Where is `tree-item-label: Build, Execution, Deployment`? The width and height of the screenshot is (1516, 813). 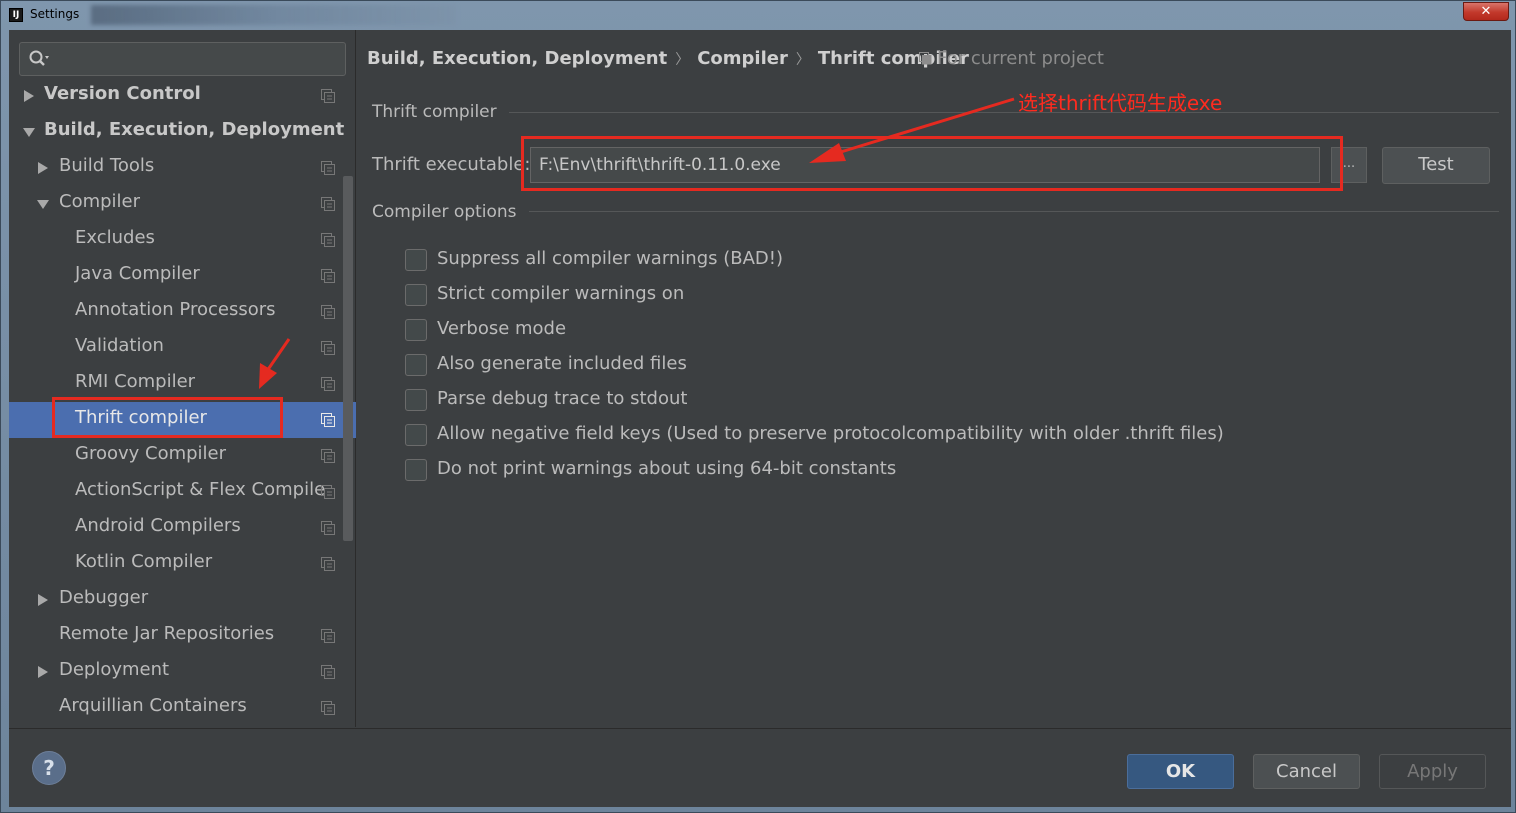
tree-item-label: Build, Execution, Deployment is located at coordinates (194, 129).